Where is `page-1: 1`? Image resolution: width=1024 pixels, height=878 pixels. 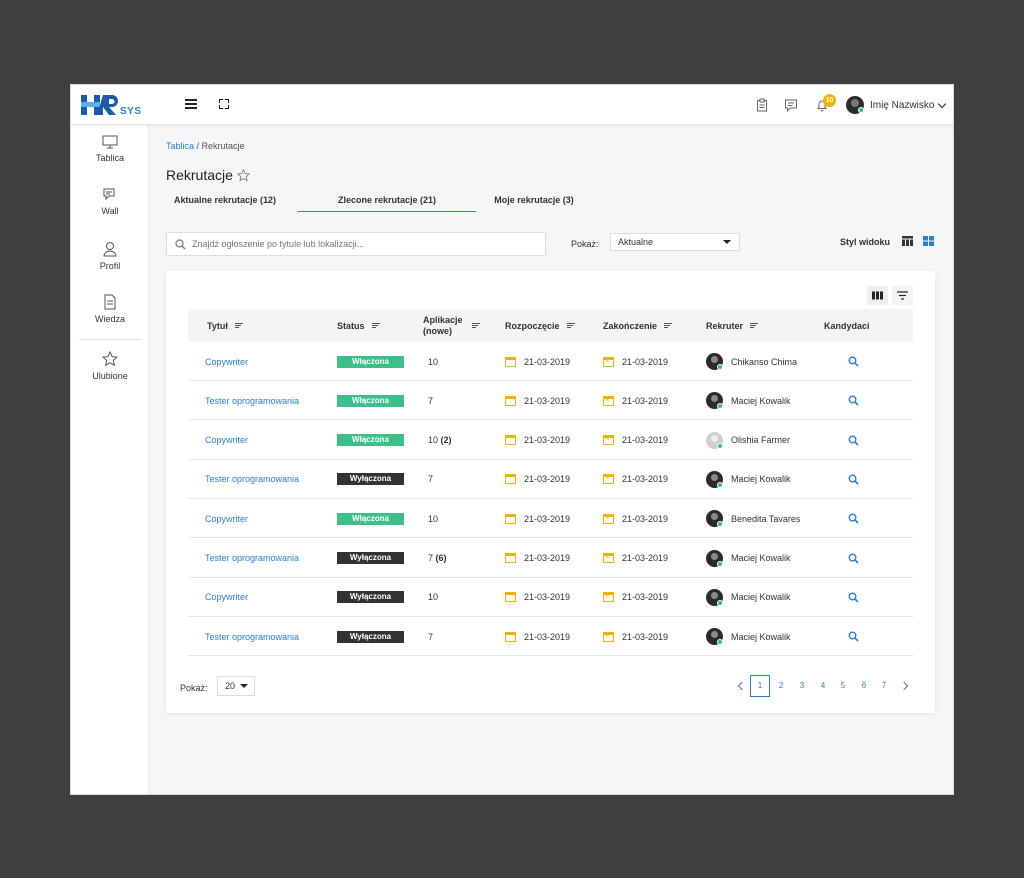 page-1: 1 is located at coordinates (760, 686).